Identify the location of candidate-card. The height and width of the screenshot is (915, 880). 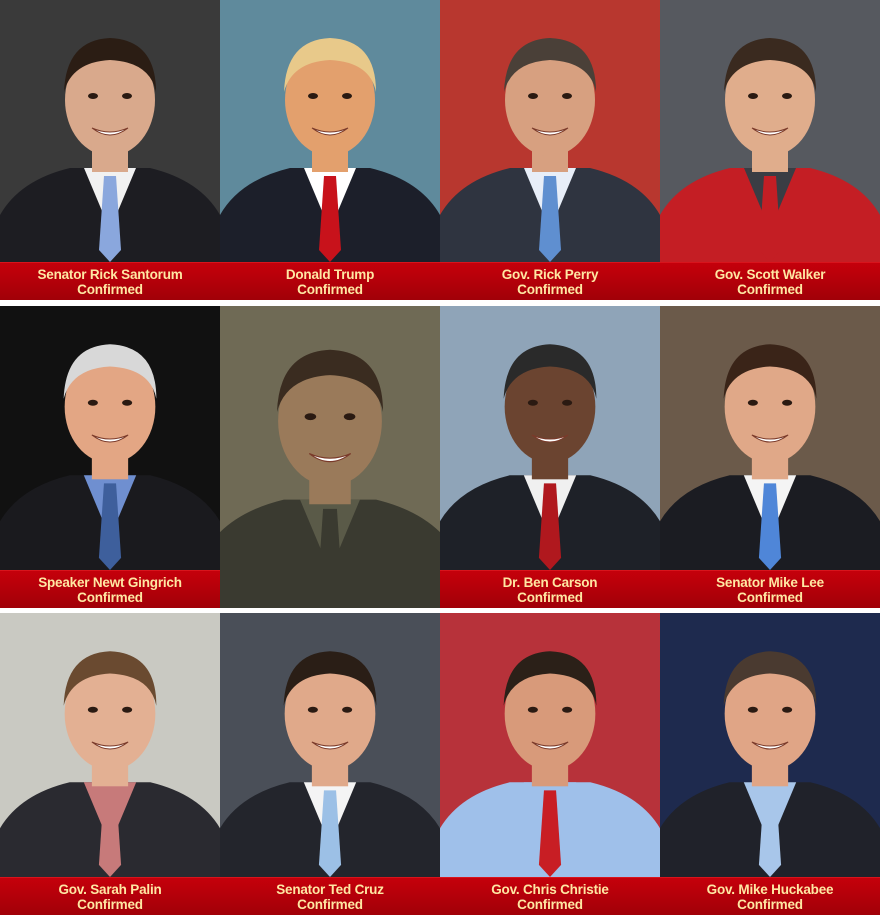
(330, 457).